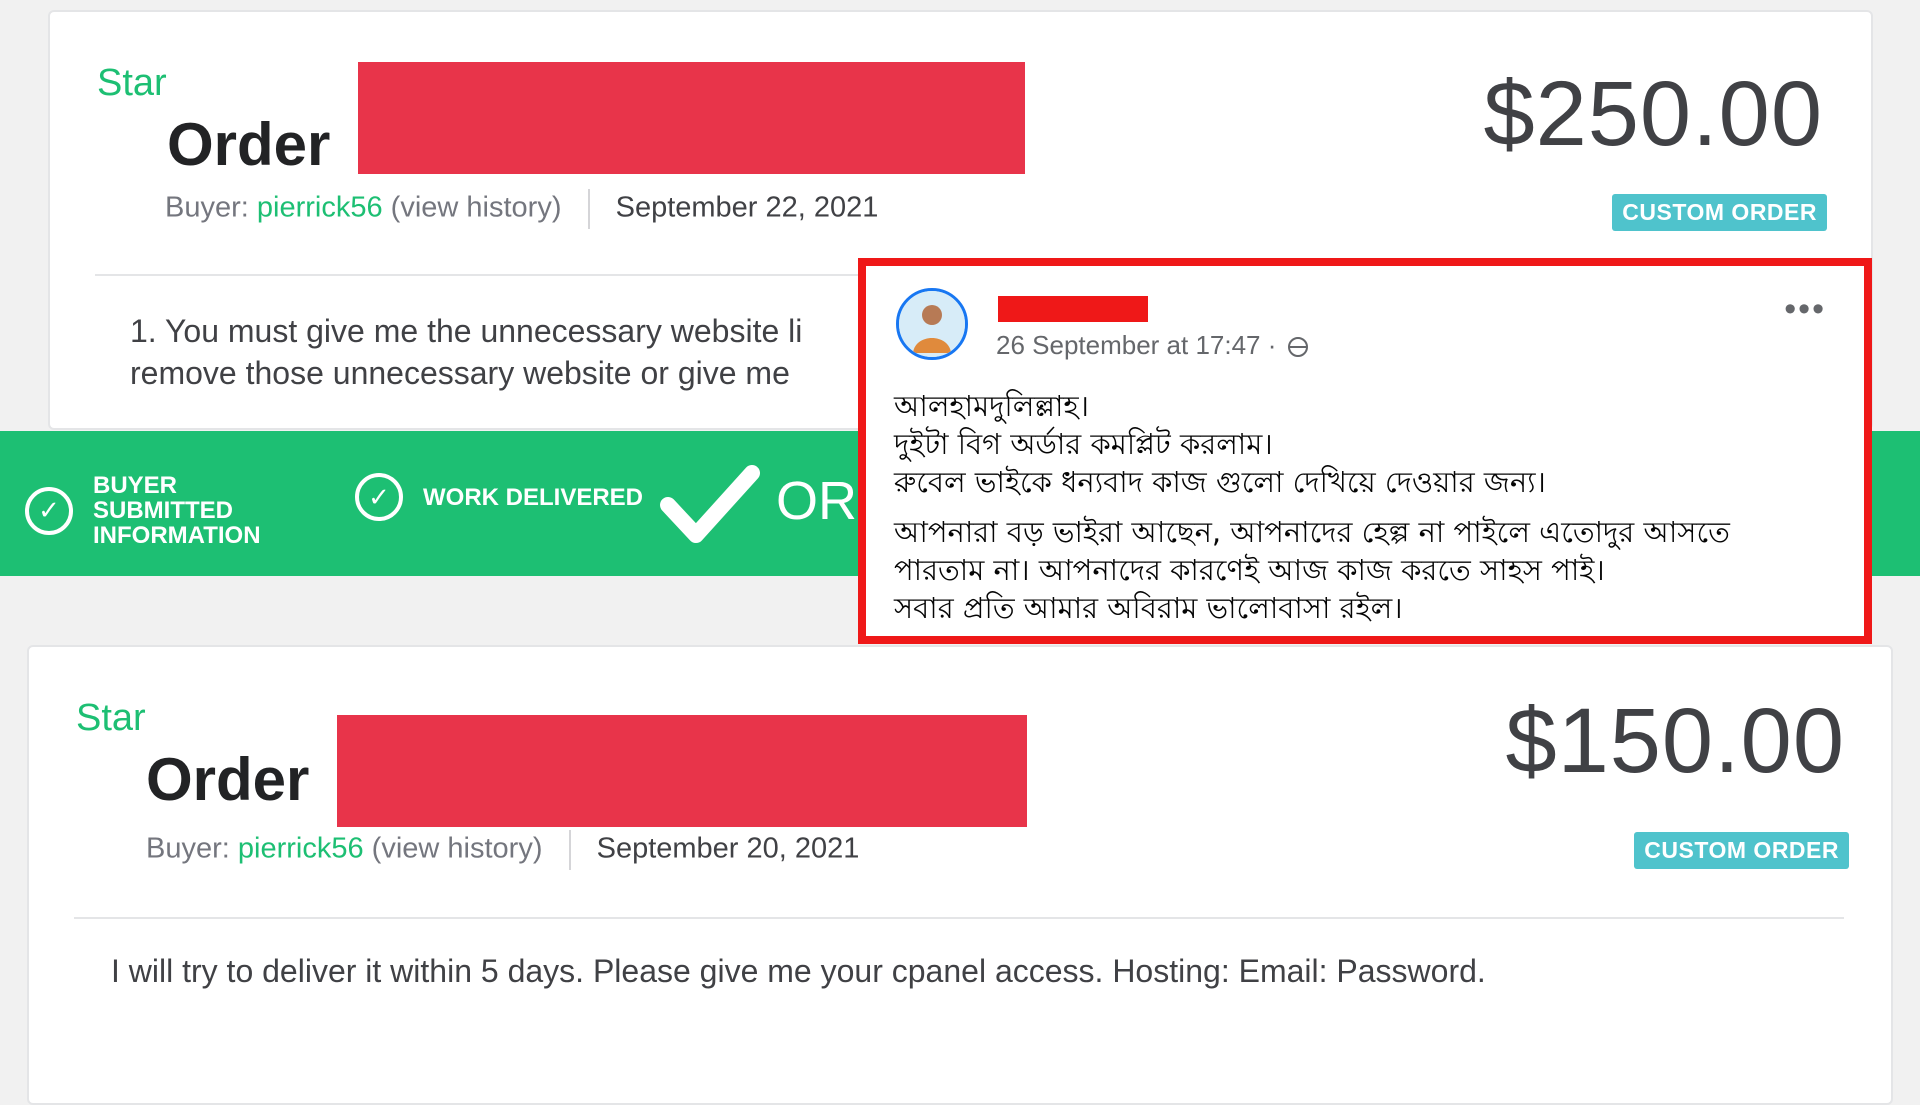  Describe the element at coordinates (177, 510) in the screenshot. I see `step-label: BUYER SUBMITTED INFORMATION` at that location.